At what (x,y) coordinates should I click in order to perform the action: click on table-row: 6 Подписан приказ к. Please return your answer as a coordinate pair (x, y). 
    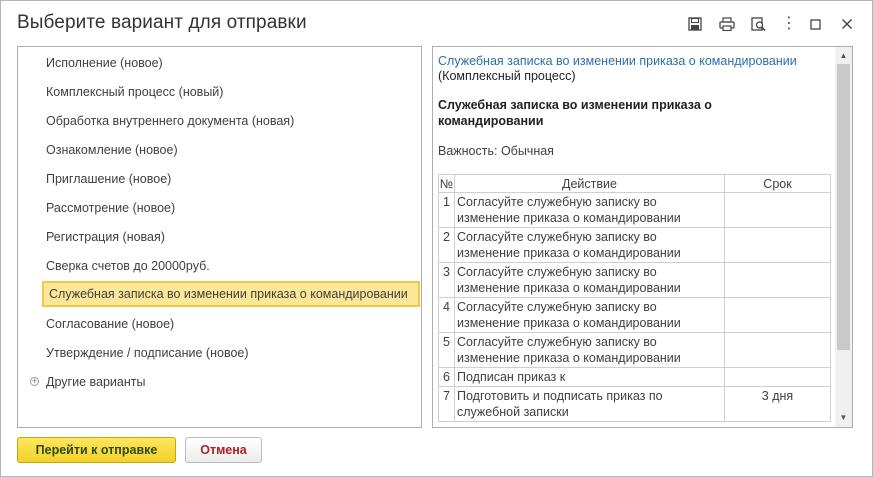
    Looking at the image, I should click on (634, 377).